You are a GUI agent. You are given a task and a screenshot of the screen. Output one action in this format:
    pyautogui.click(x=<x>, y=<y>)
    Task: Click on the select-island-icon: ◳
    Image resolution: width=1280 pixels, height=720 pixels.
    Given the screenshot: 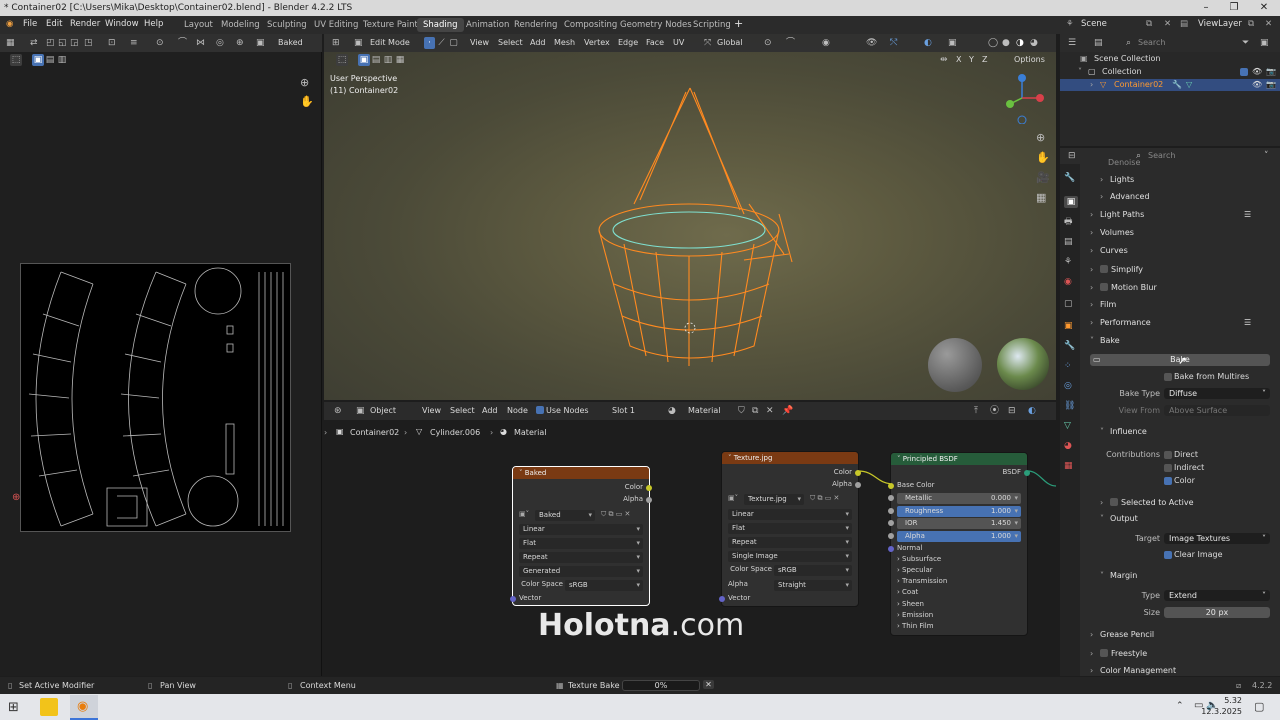 What is the action you would take?
    pyautogui.click(x=88, y=43)
    